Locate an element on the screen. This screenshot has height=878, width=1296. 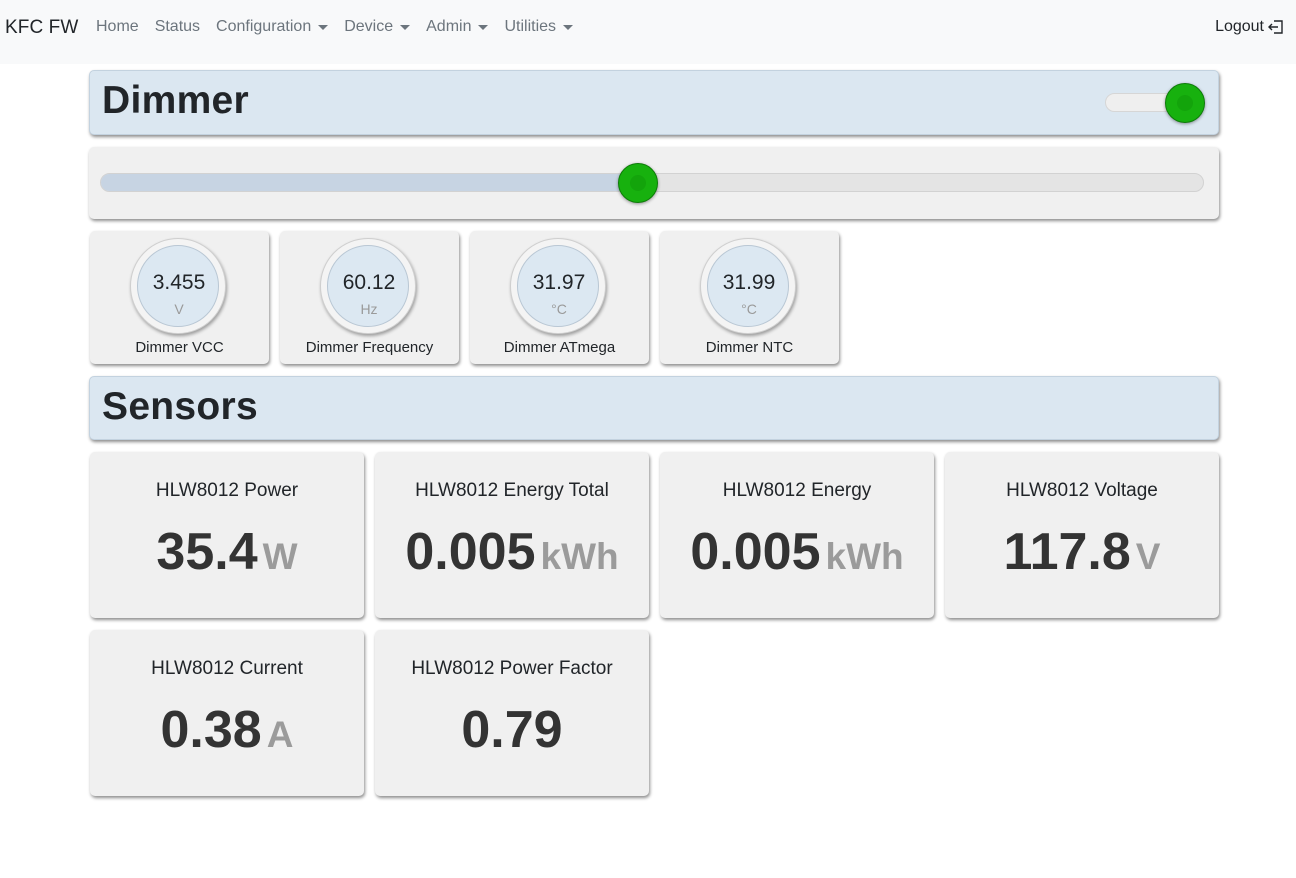
brand: KFC FW is located at coordinates (41, 28).